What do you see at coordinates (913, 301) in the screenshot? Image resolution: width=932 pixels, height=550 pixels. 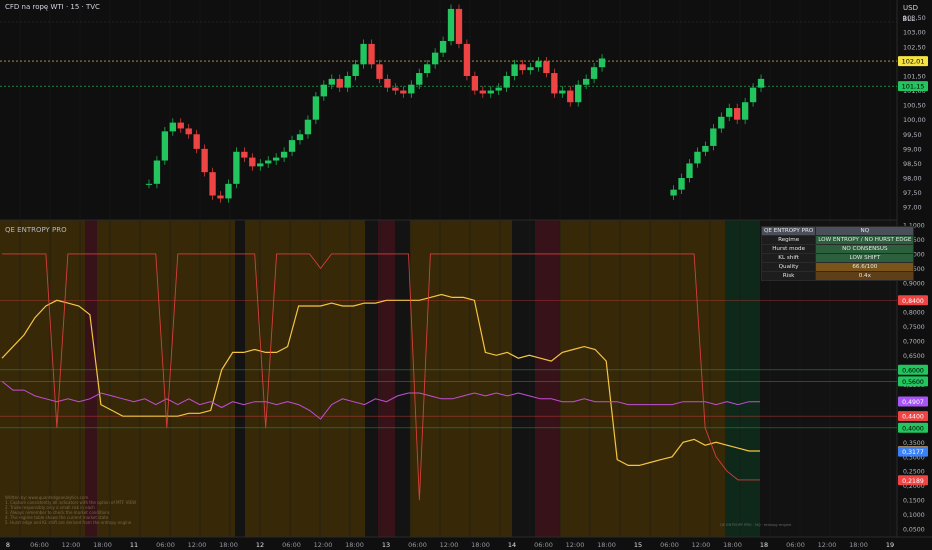 I see `indicator-badge-label: 0,8400` at bounding box center [913, 301].